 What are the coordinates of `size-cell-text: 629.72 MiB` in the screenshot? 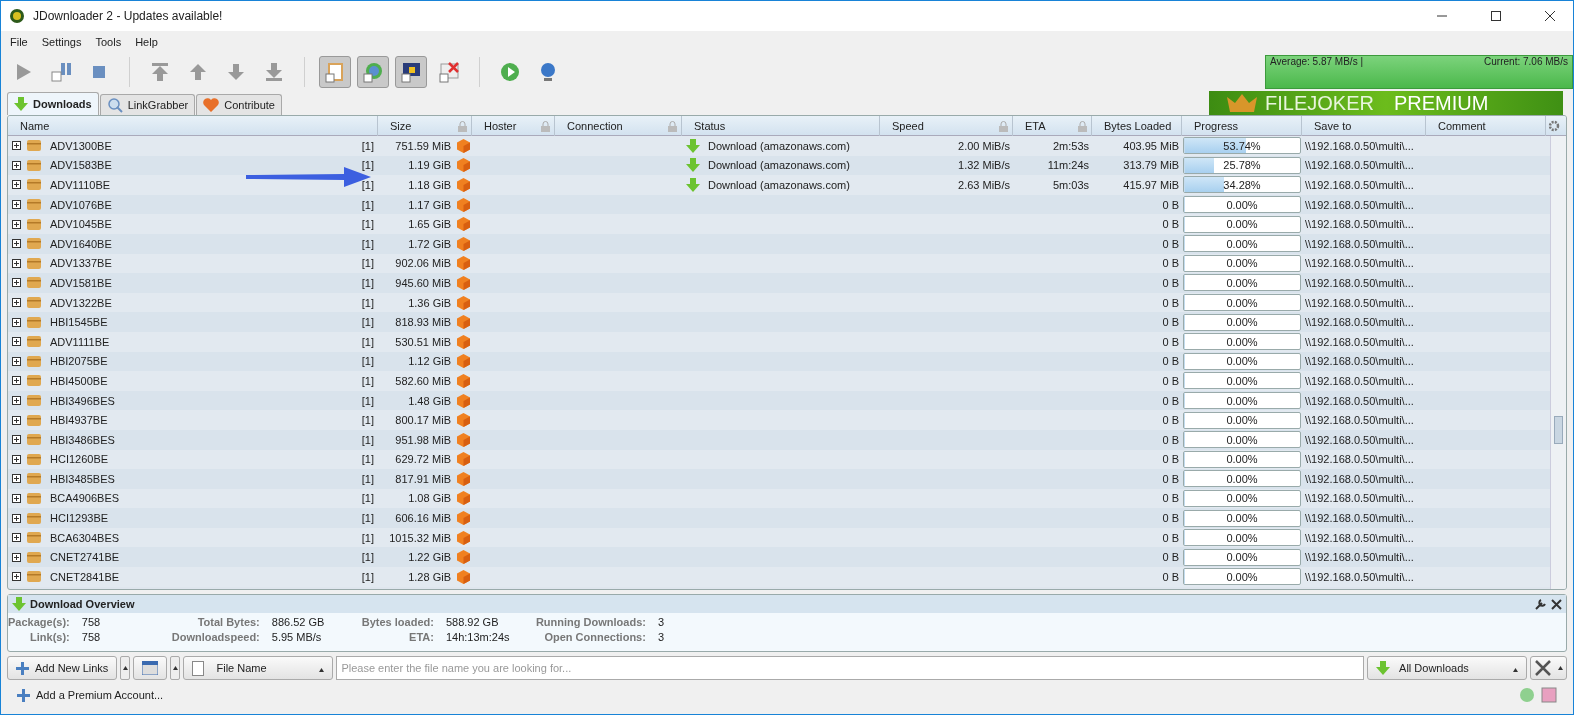 It's located at (423, 459).